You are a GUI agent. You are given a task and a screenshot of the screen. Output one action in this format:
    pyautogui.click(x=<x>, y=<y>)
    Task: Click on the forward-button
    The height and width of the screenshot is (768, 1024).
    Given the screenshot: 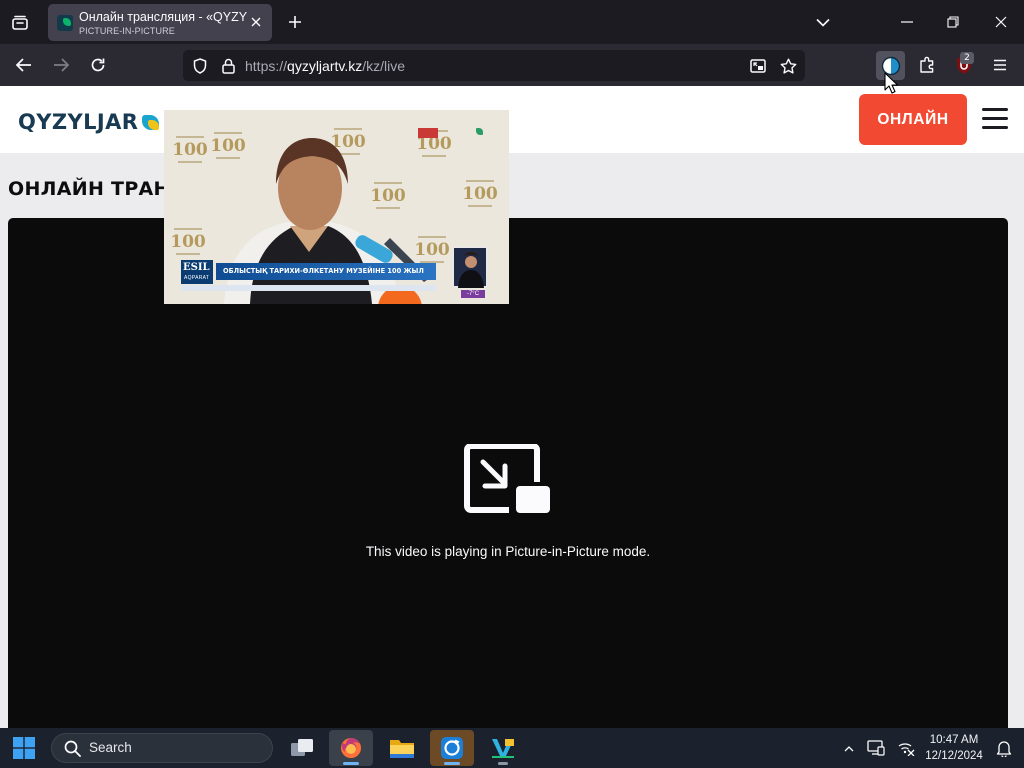 What is the action you would take?
    pyautogui.click(x=61, y=65)
    